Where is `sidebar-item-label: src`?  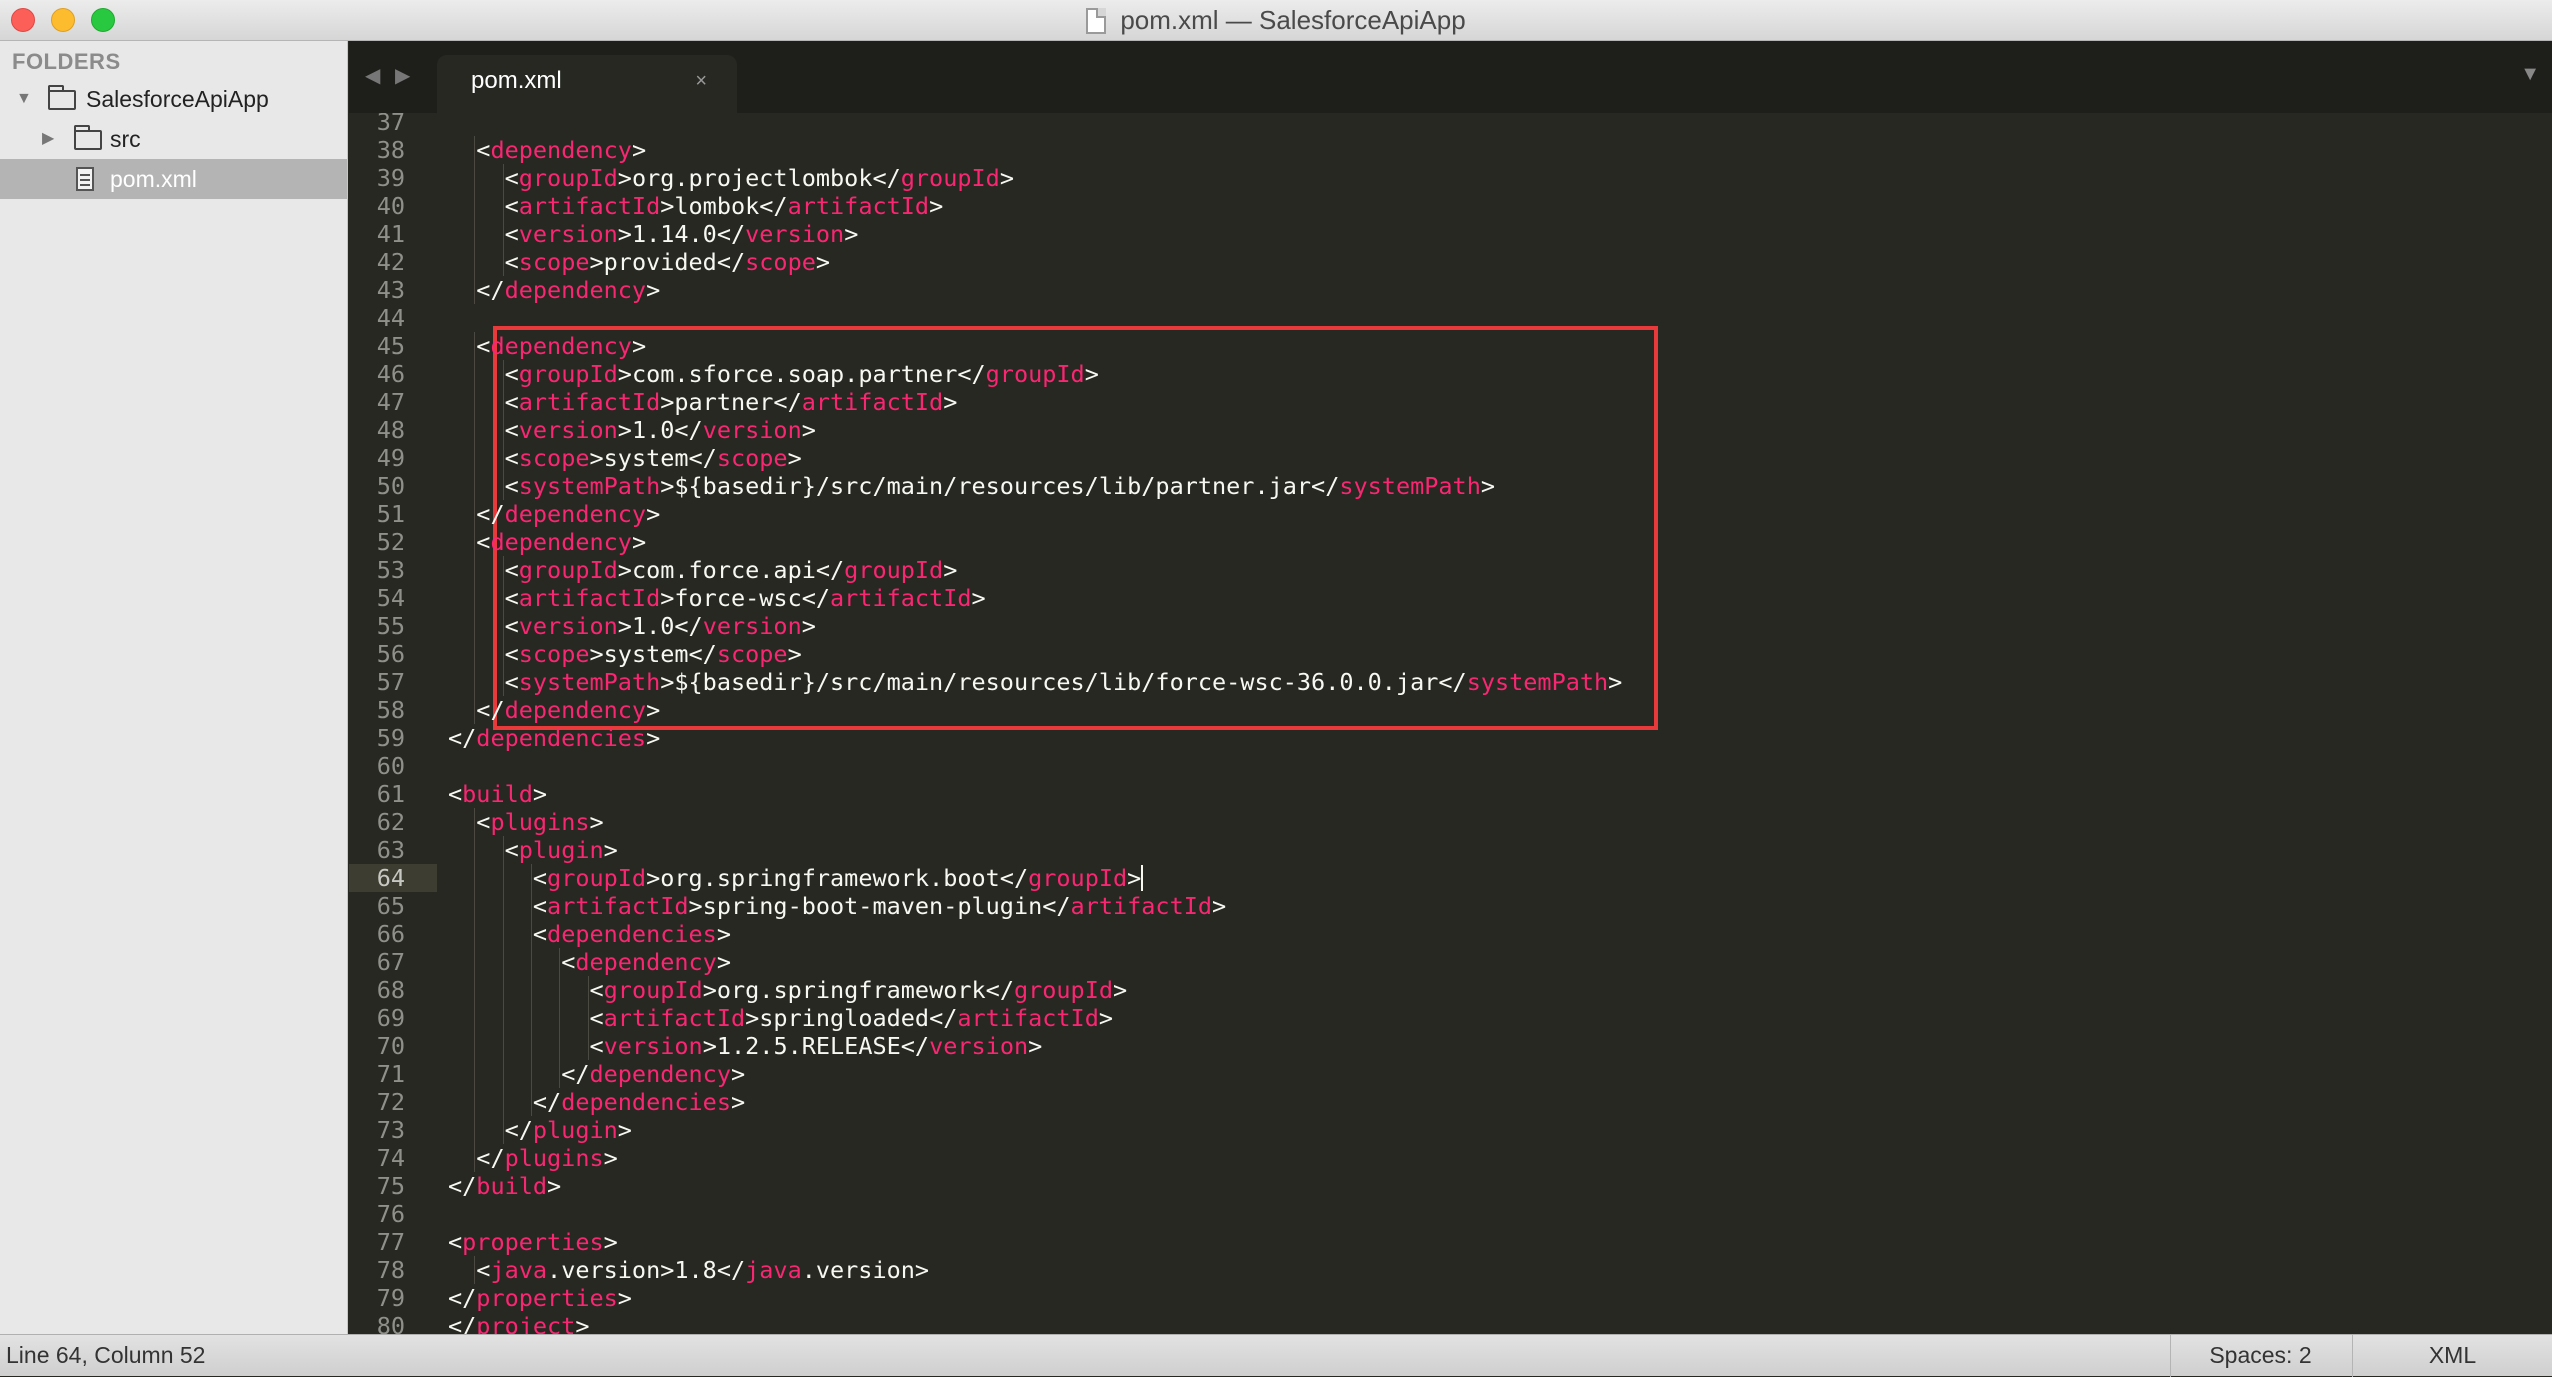
sidebar-item-label: src is located at coordinates (125, 139).